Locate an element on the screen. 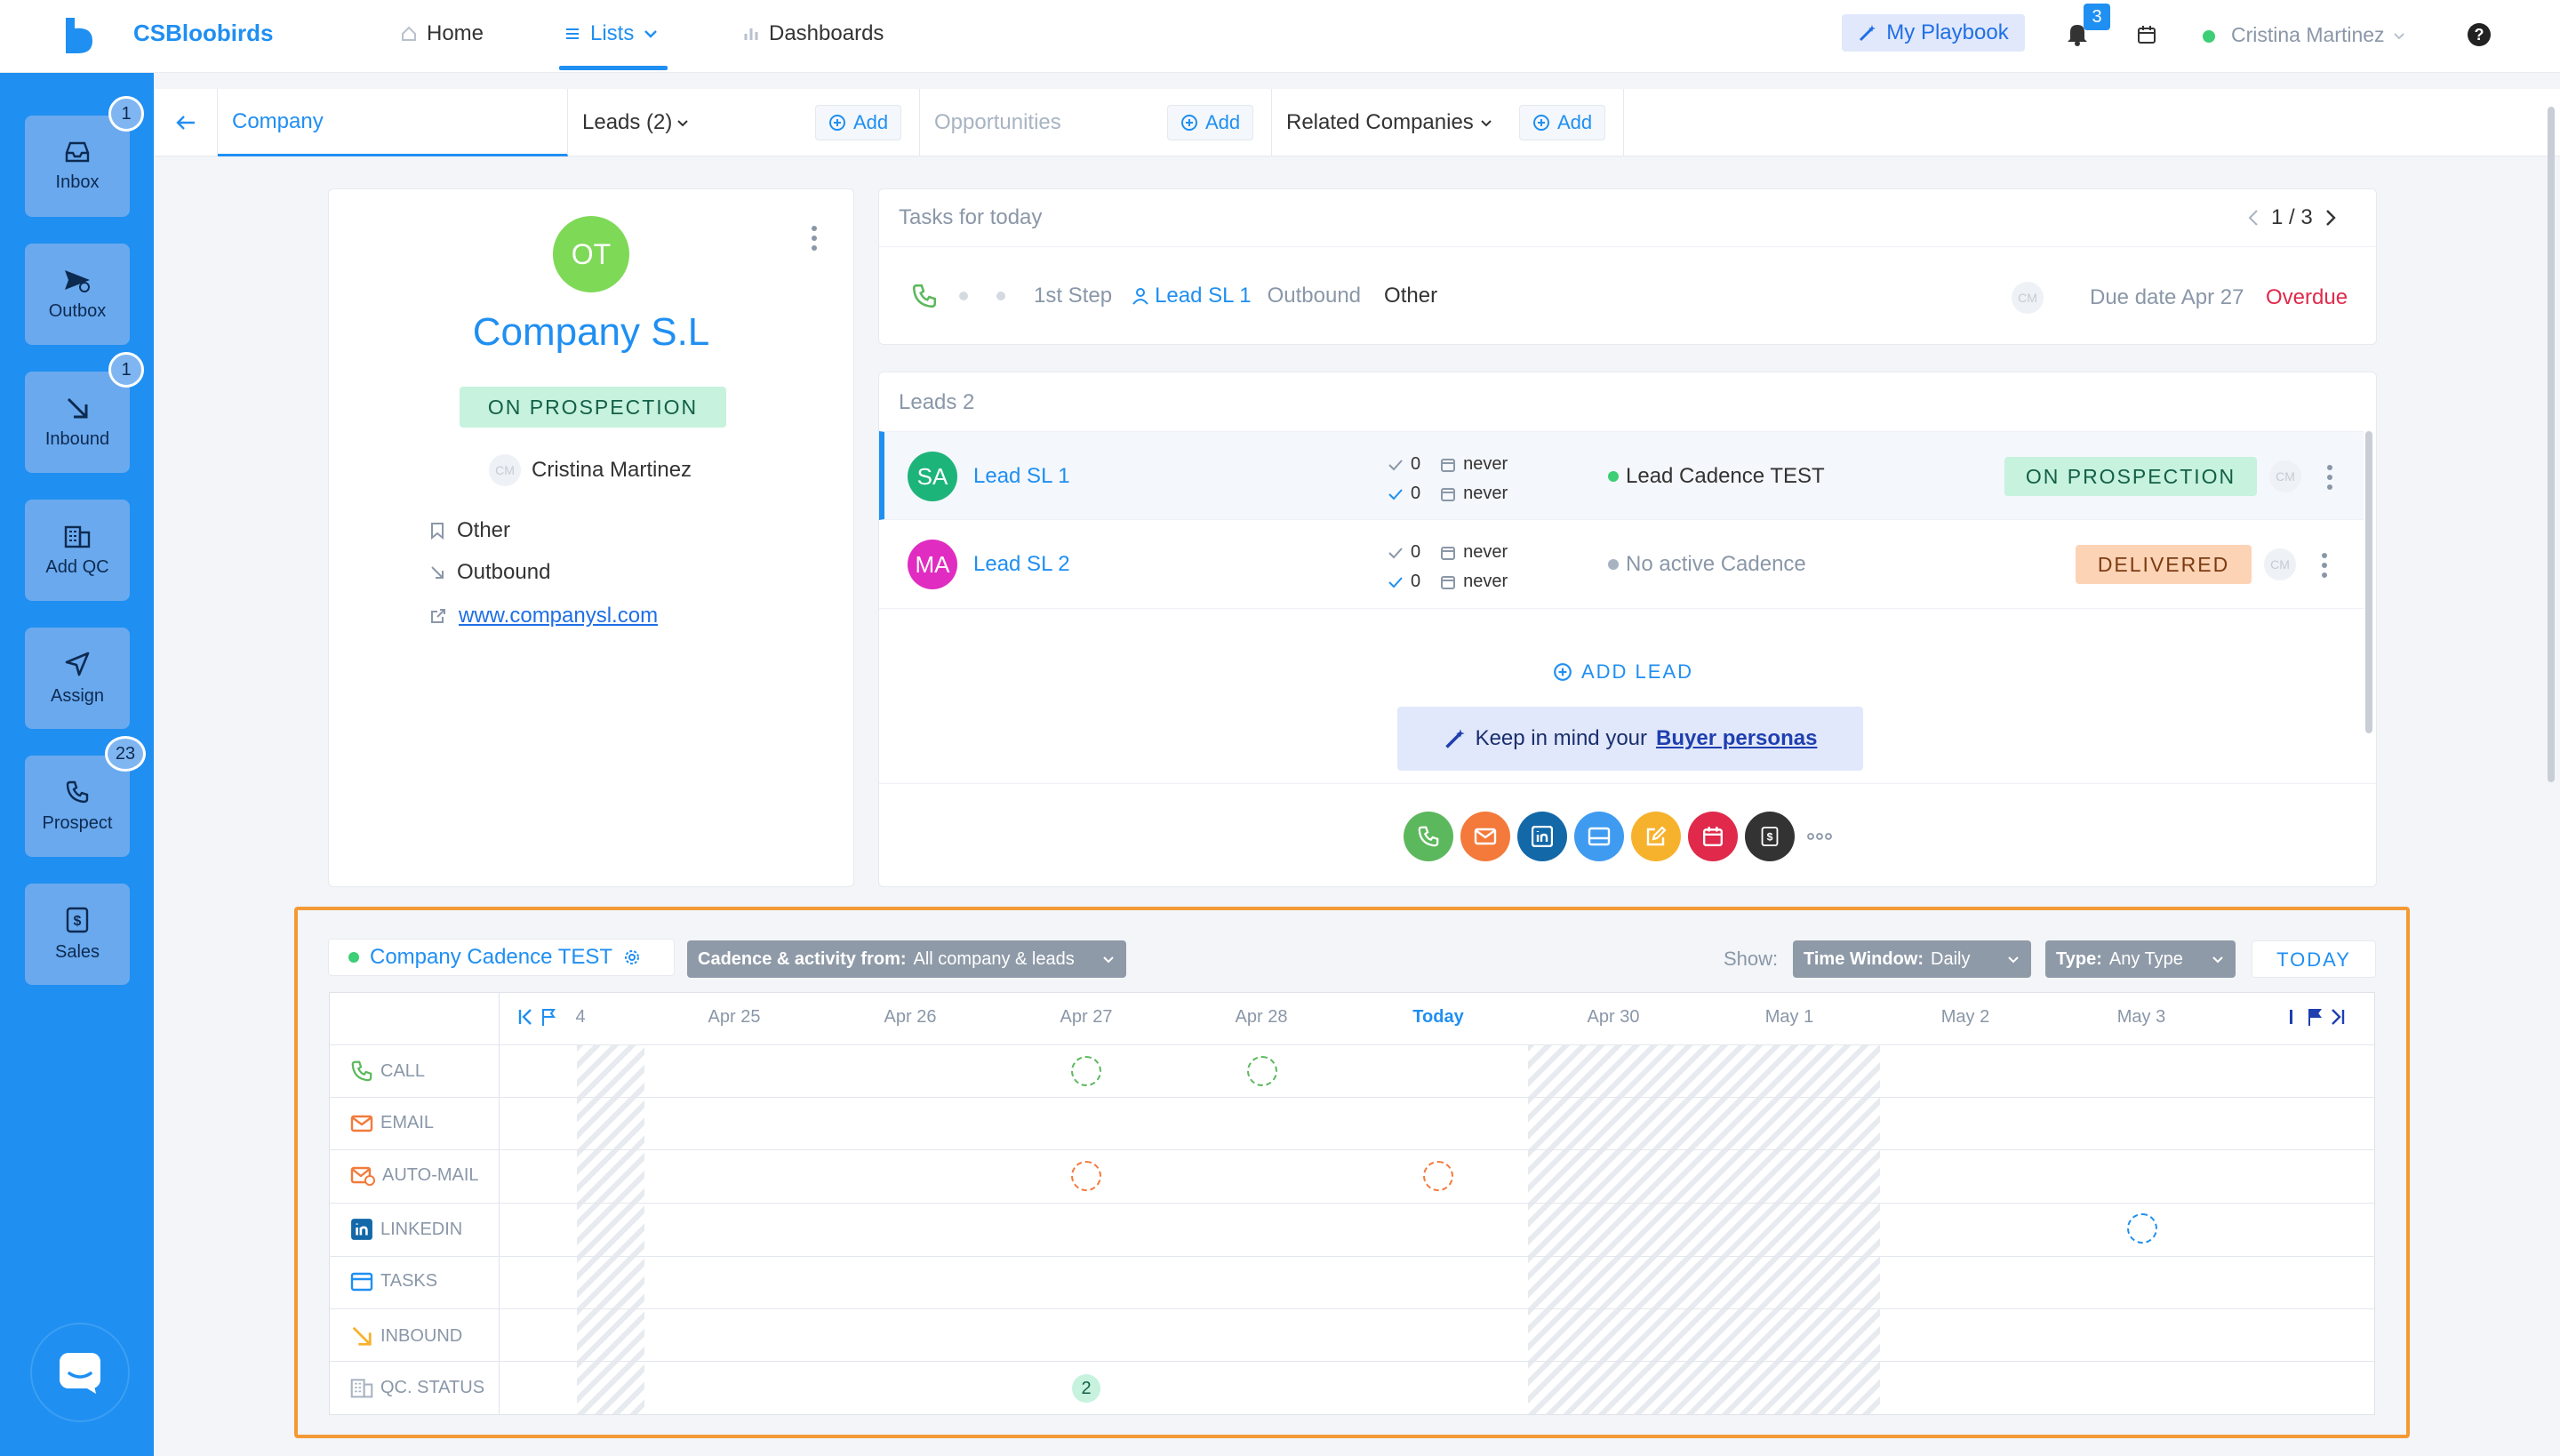  label-column-divider is located at coordinates (499, 1203).